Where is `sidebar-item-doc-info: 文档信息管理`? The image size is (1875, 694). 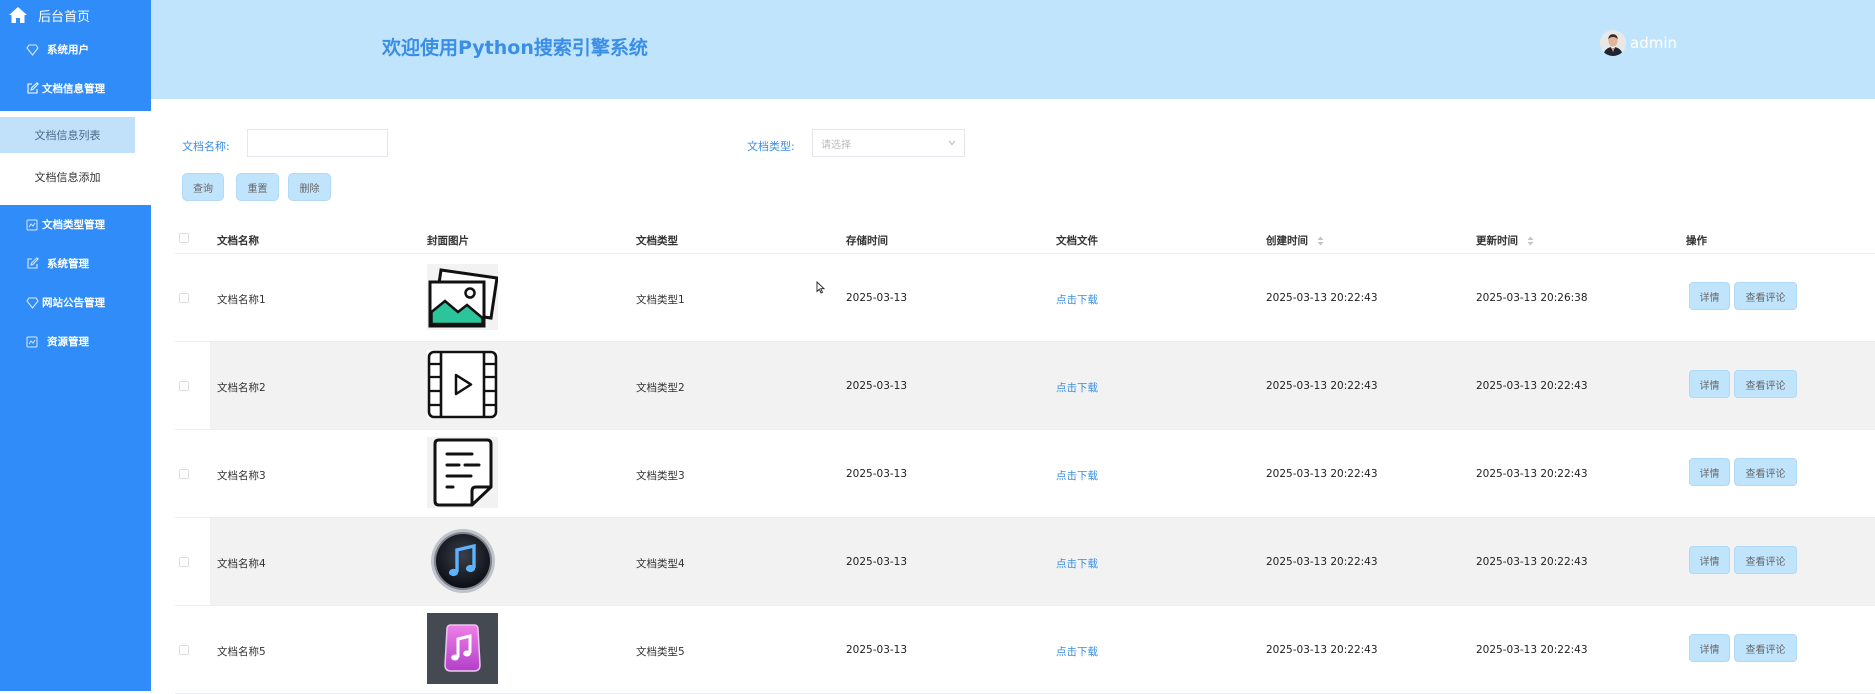
sidebar-item-doc-info: 文档信息管理 is located at coordinates (75, 88).